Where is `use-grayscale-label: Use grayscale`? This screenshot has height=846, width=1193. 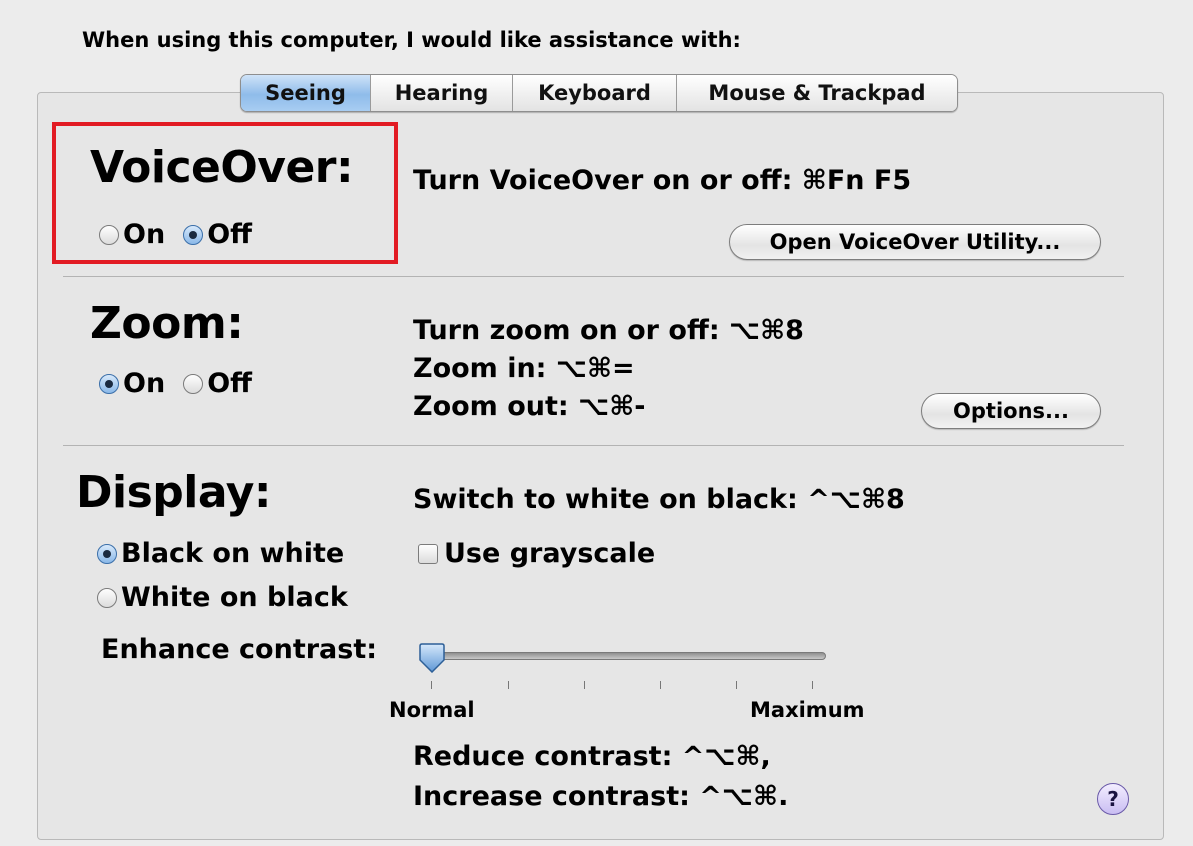
use-grayscale-label: Use grayscale is located at coordinates (550, 553).